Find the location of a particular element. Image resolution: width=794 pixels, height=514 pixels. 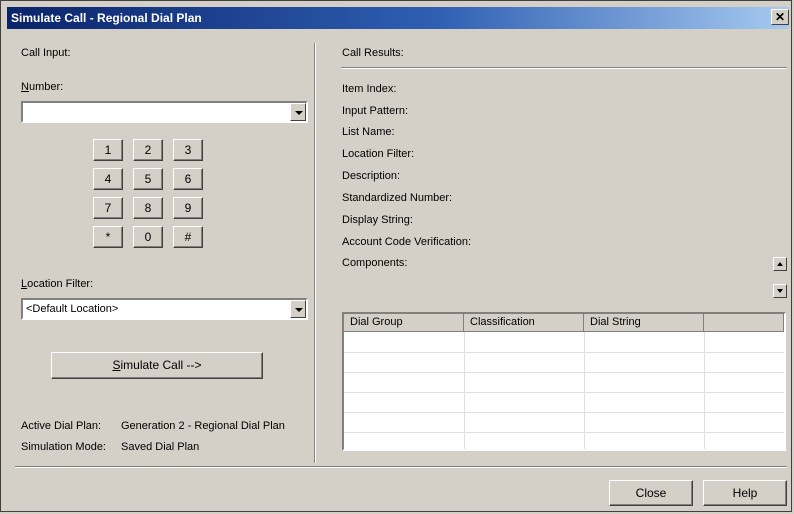

keypad-key: 2 is located at coordinates (148, 150).